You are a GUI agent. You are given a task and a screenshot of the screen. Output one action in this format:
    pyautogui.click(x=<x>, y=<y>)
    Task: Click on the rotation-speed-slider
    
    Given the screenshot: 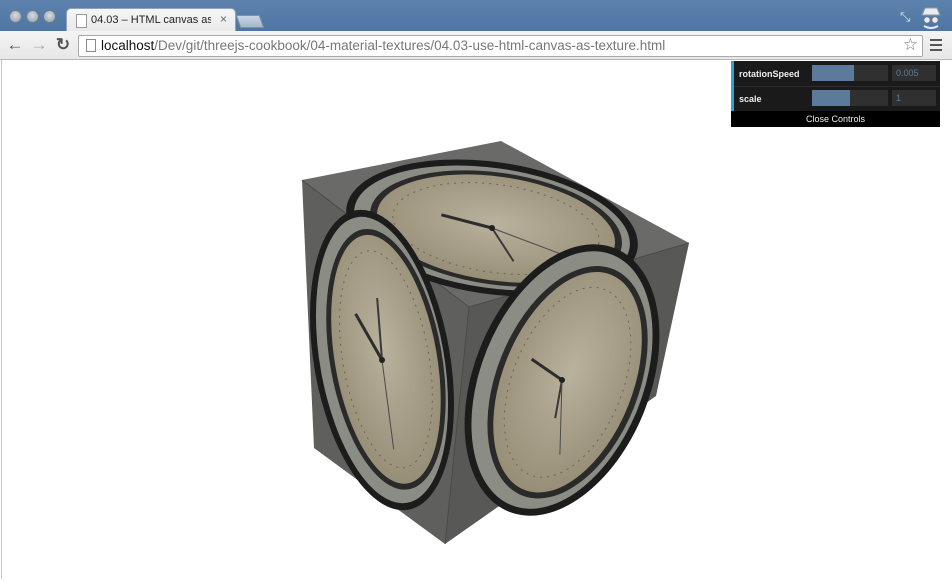 What is the action you would take?
    pyautogui.click(x=850, y=73)
    